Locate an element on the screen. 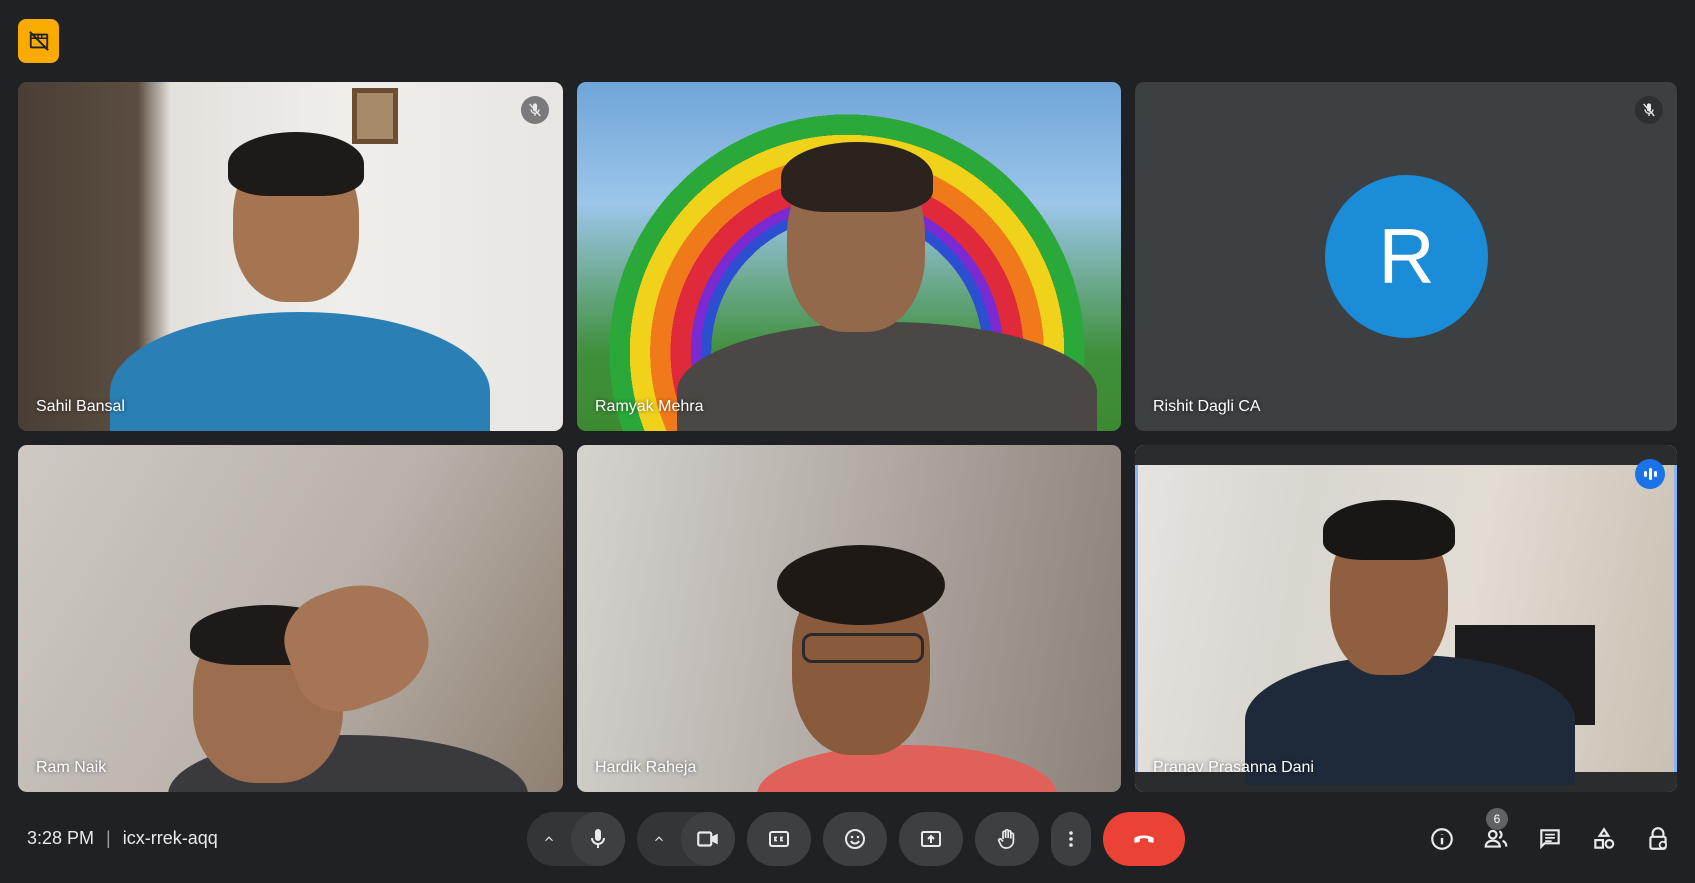 The height and width of the screenshot is (883, 1695). participant-tile: R Rishit Dagli CA is located at coordinates (1406, 256).